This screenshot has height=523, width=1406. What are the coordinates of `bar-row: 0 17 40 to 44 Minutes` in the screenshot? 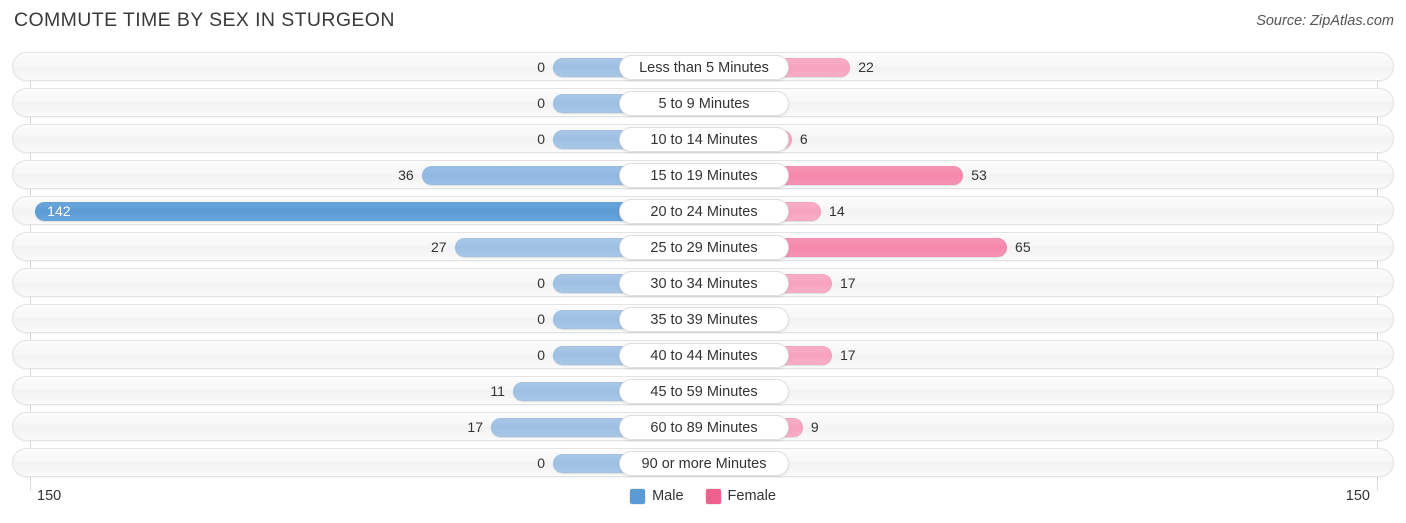 It's located at (703, 354).